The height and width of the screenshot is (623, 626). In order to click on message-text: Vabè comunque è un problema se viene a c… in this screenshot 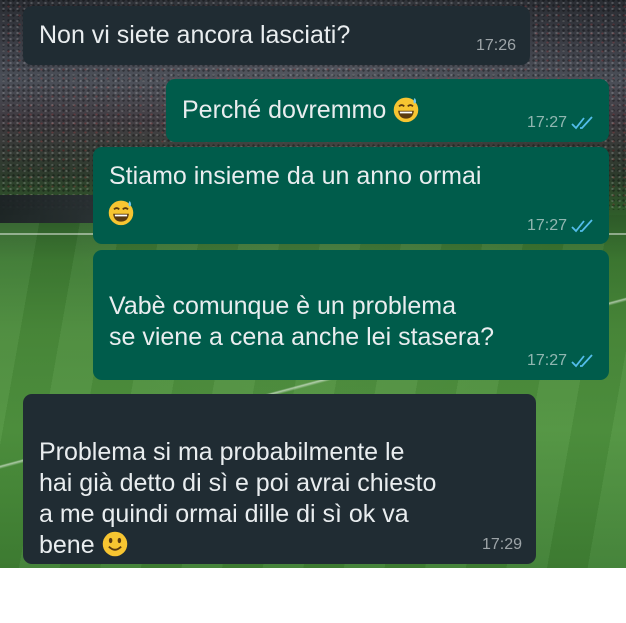, I will do `click(301, 321)`.